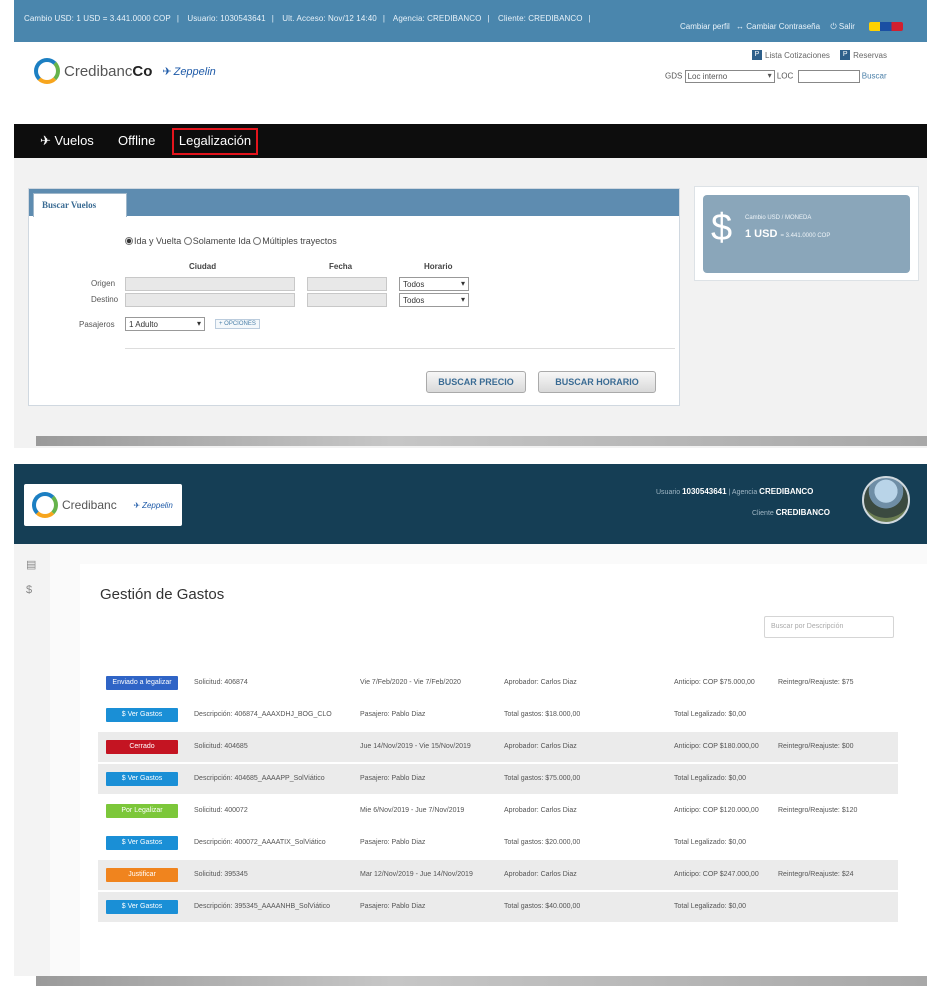 The image size is (927, 1006). I want to click on credibanco-logo-bottom: CredibancCo ✈ Zeppelin, so click(102, 505).